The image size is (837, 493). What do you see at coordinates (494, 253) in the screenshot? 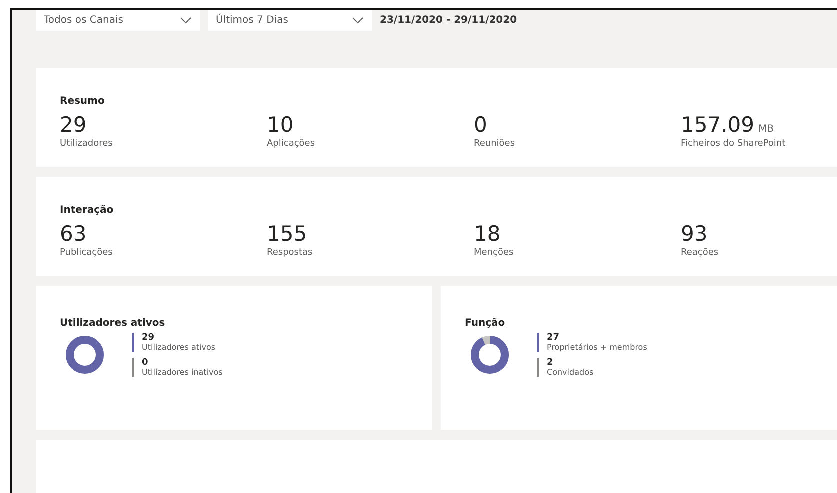
I see `metric-label: Menções` at bounding box center [494, 253].